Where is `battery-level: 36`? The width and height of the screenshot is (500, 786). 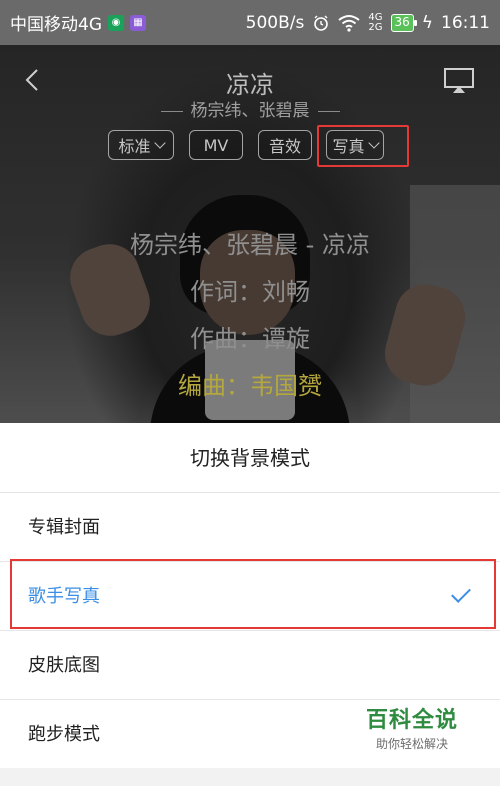 battery-level: 36 is located at coordinates (402, 21).